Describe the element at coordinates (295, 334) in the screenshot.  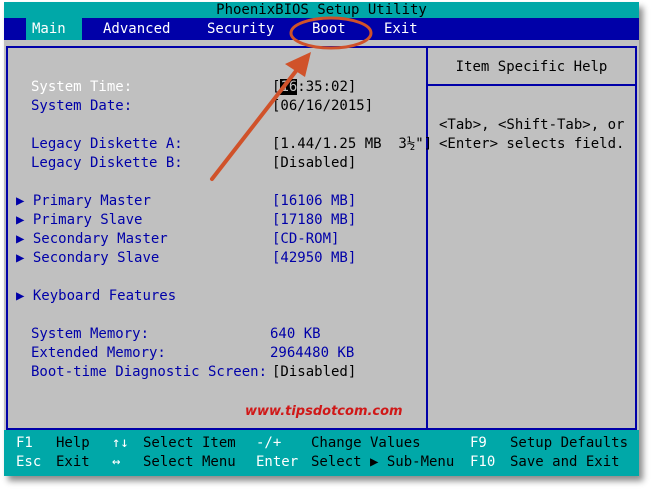
I see `system-memory-value: 640 KB` at that location.